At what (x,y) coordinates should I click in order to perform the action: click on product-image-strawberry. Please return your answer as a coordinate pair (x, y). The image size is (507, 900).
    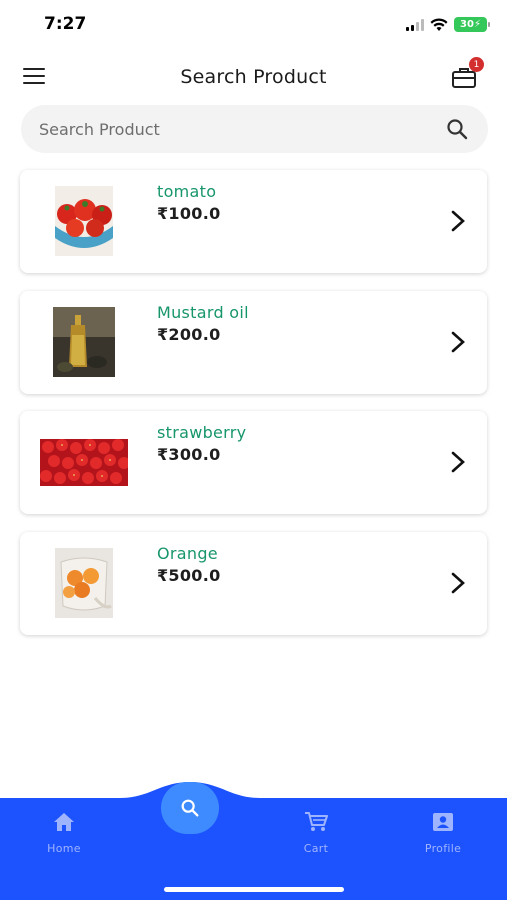
    Looking at the image, I should click on (84, 462).